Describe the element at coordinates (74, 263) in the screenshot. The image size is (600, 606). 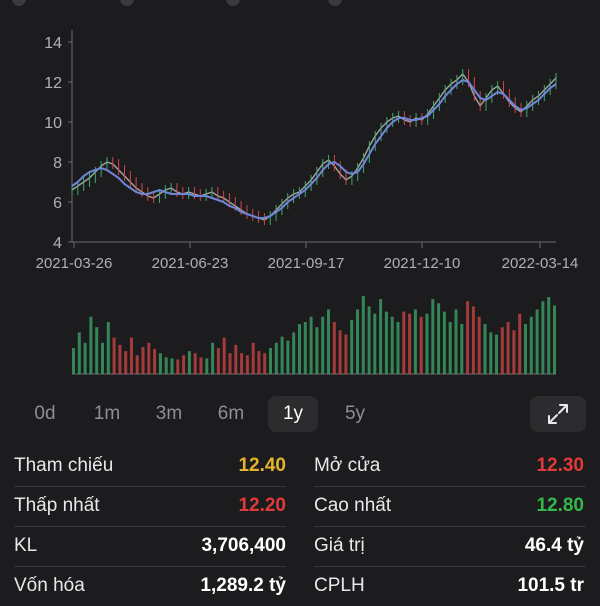
I see `x-tick-label: 2021-03-26` at that location.